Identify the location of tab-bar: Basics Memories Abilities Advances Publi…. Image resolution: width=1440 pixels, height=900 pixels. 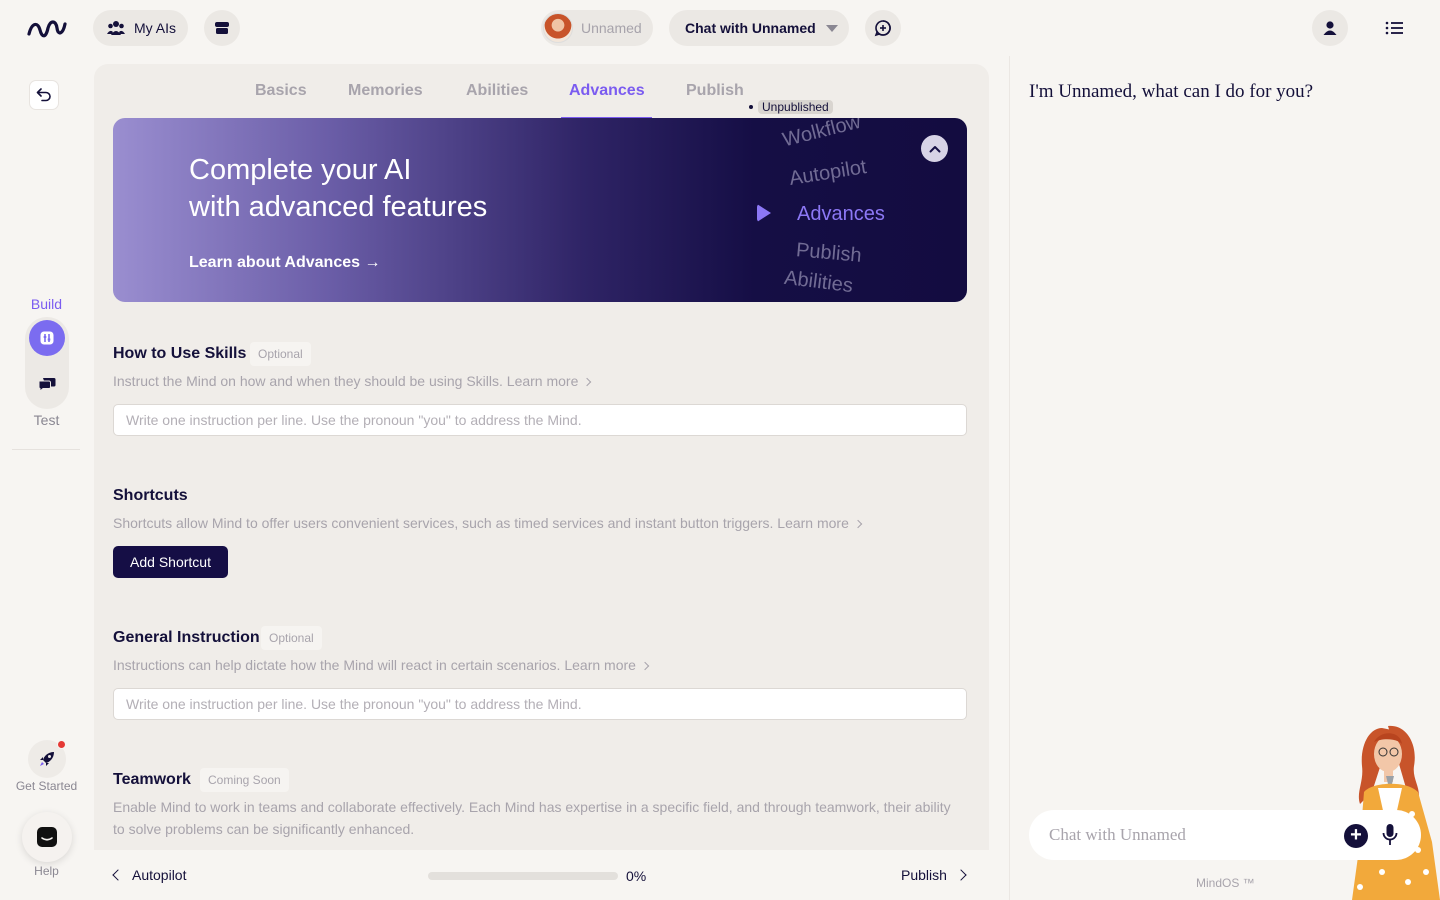
(541, 99).